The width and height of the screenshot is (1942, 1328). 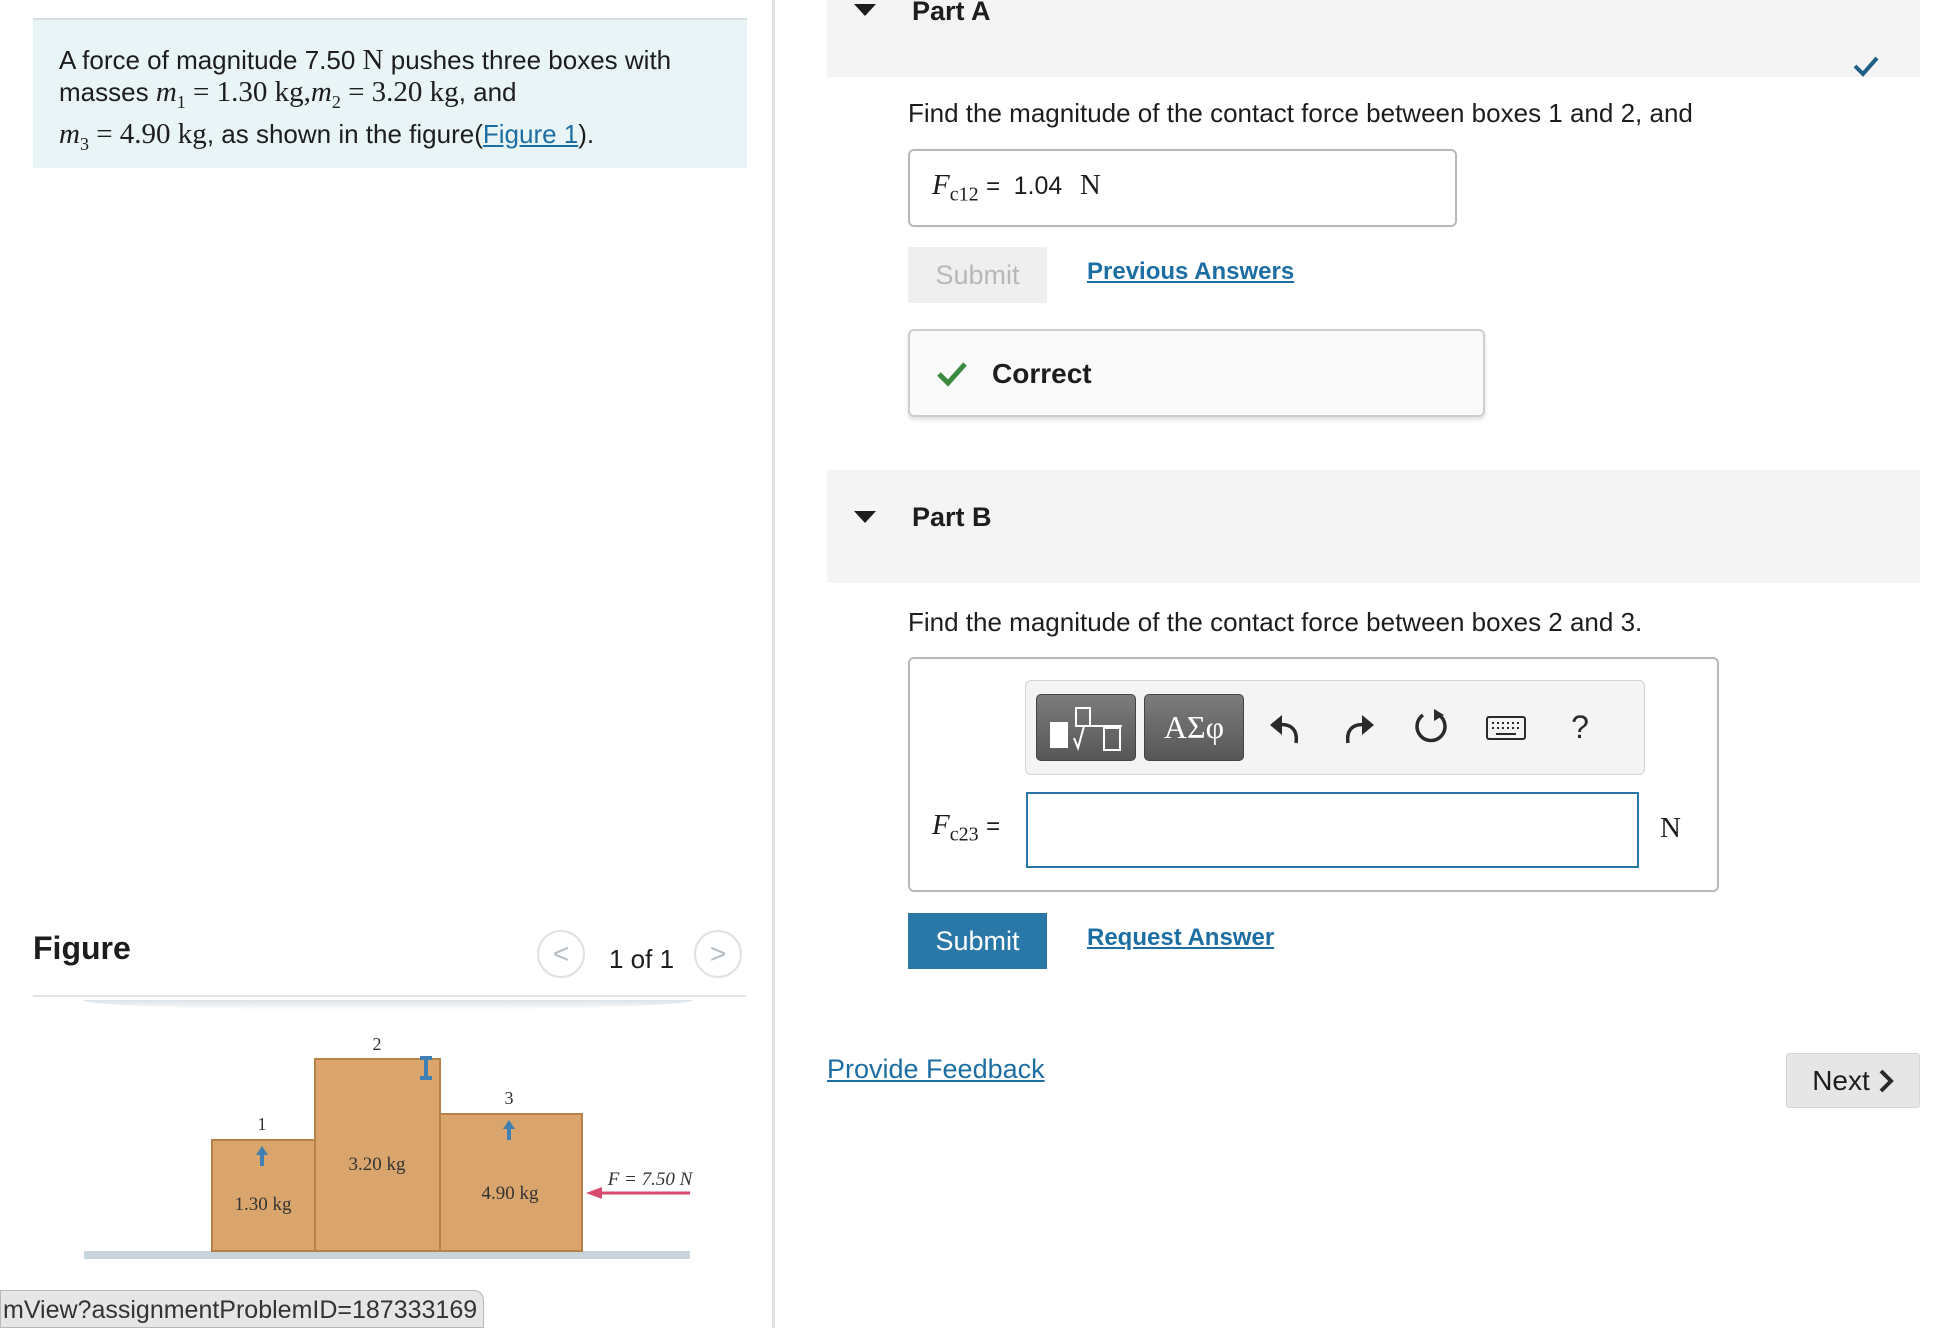 I want to click on next-button: Next, so click(x=1853, y=1080).